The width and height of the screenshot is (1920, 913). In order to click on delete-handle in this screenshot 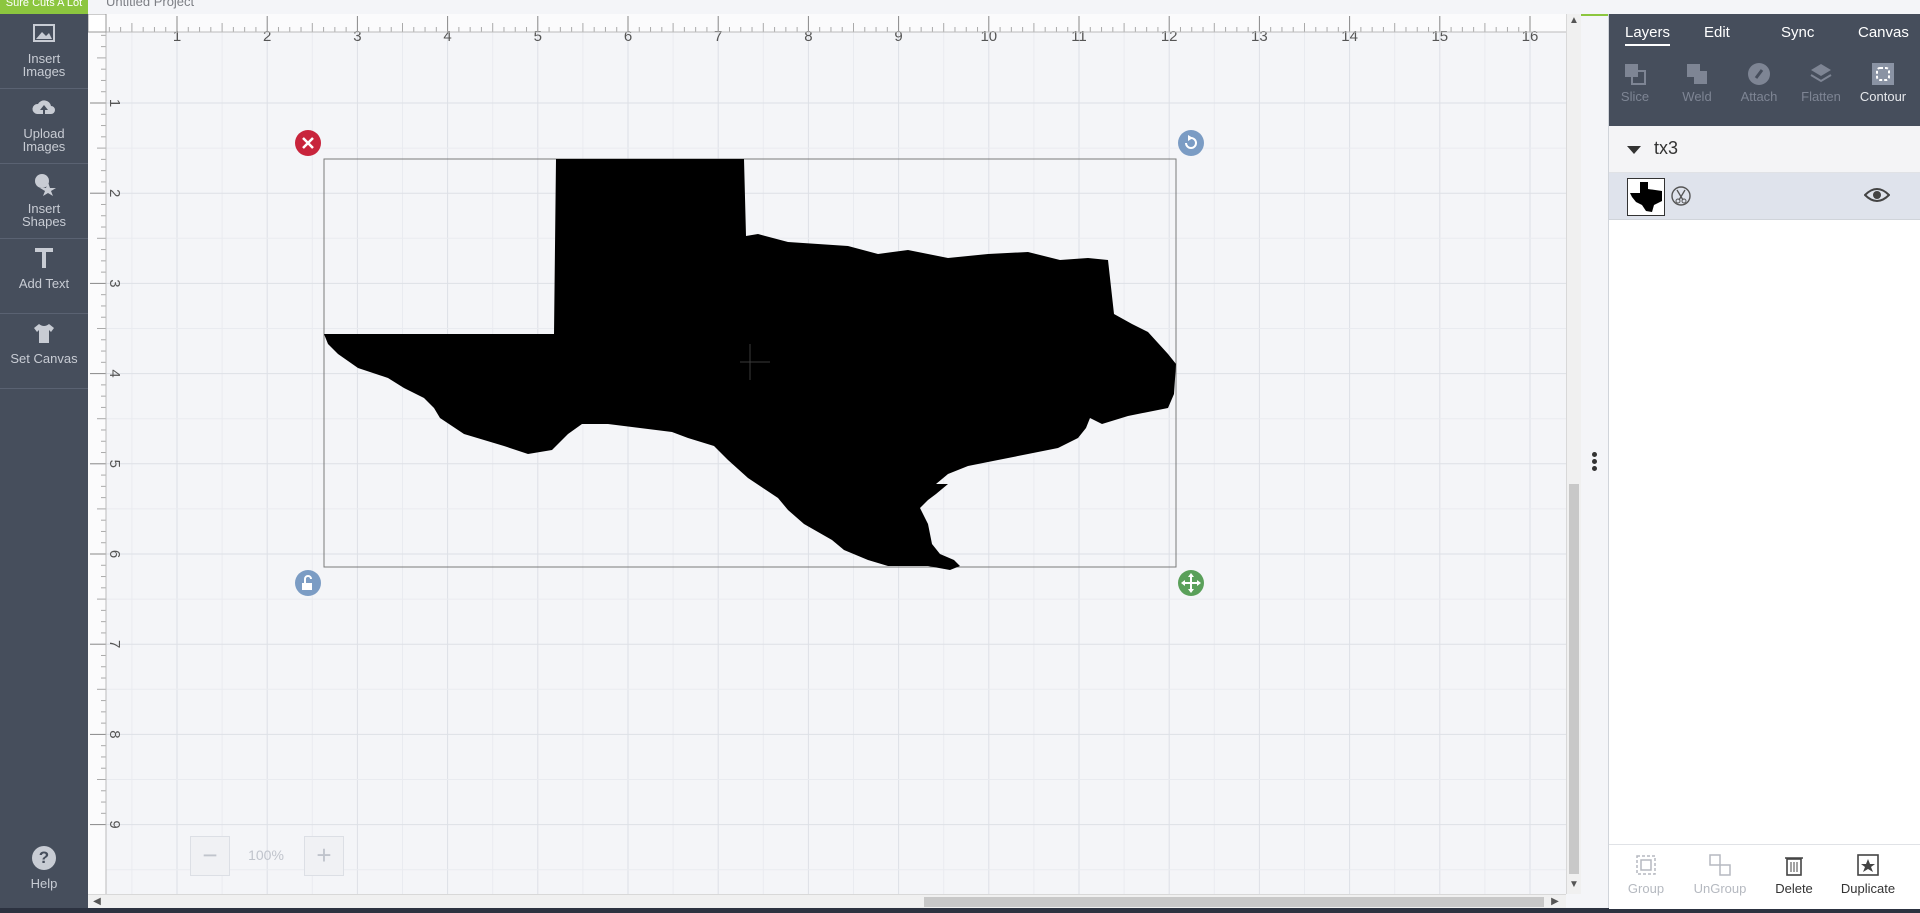, I will do `click(308, 143)`.